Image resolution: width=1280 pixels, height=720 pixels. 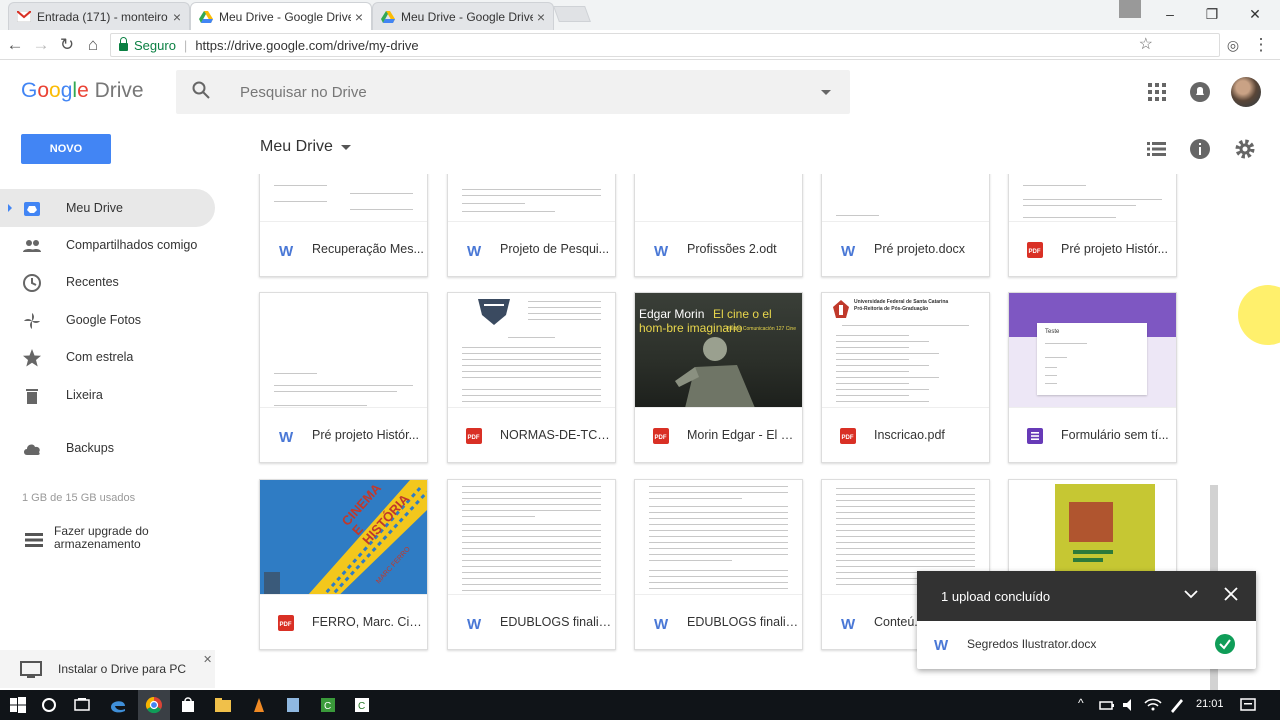 I want to click on minimize-icon: –, so click(x=1170, y=14).